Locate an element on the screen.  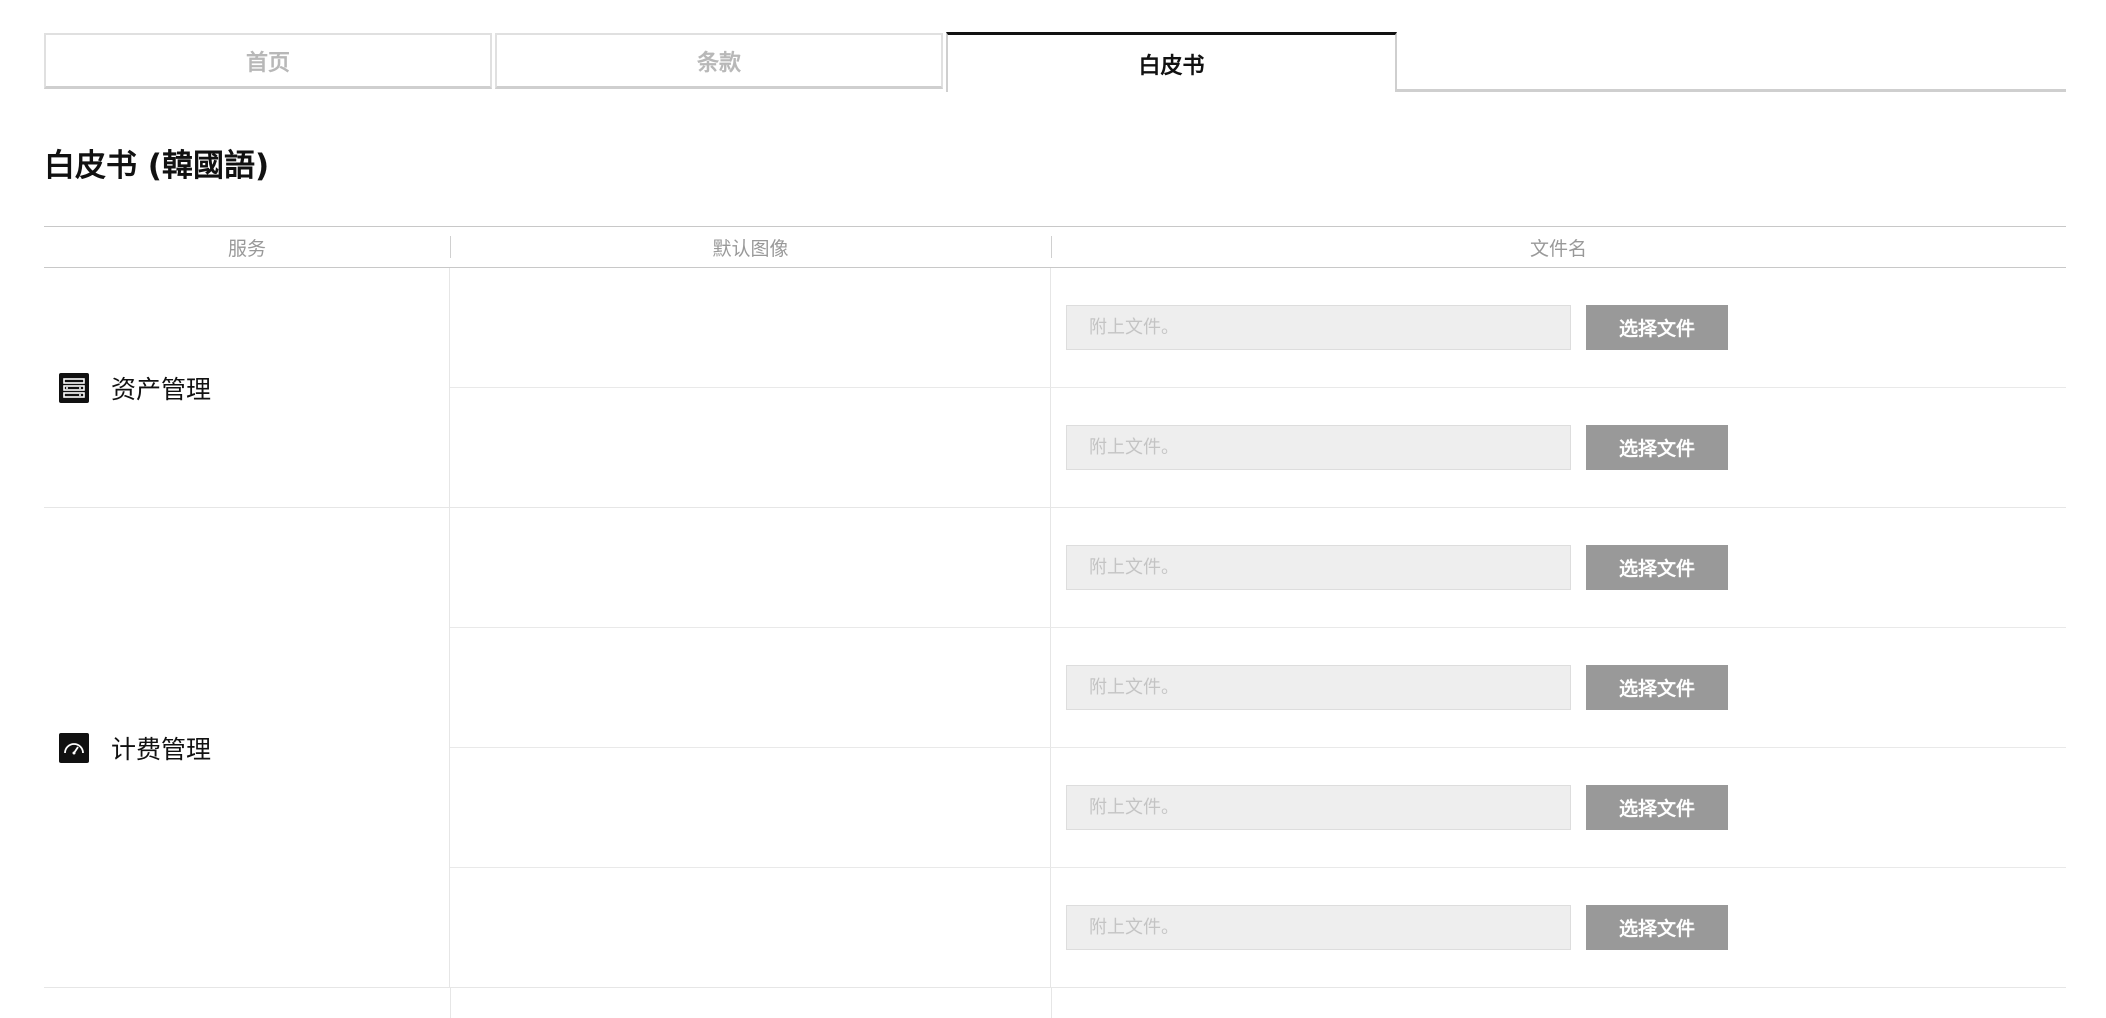
tab-bar: 首页 条款 白皮书 is located at coordinates (1055, 62).